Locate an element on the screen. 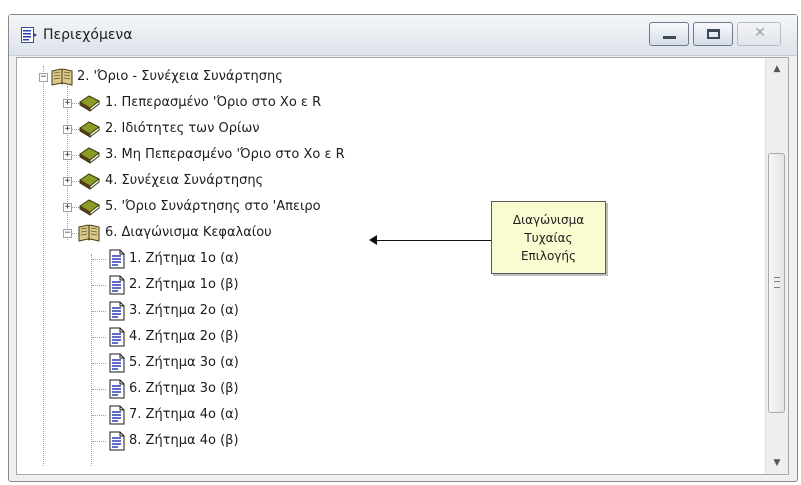 This screenshot has width=801, height=485. title-bar: Περιεχόμενα ✕ is located at coordinates (403, 35).